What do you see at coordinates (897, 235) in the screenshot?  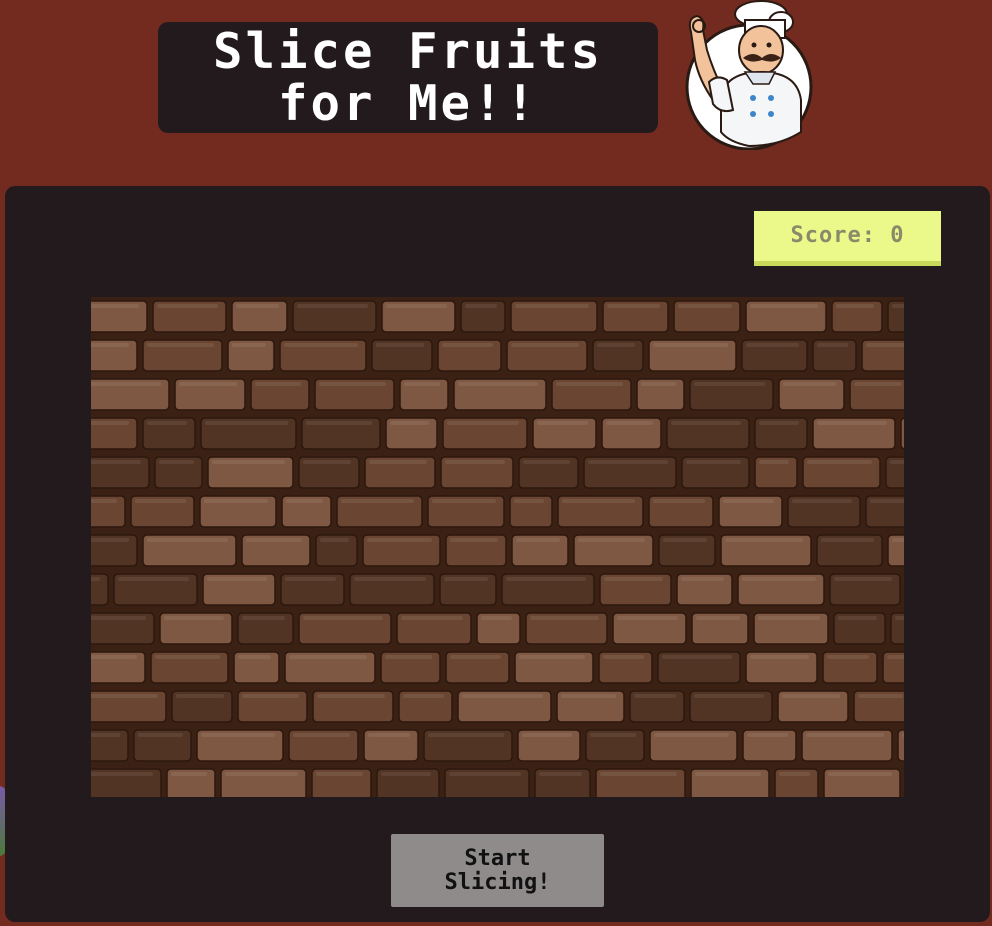 I see `score-value: 0` at bounding box center [897, 235].